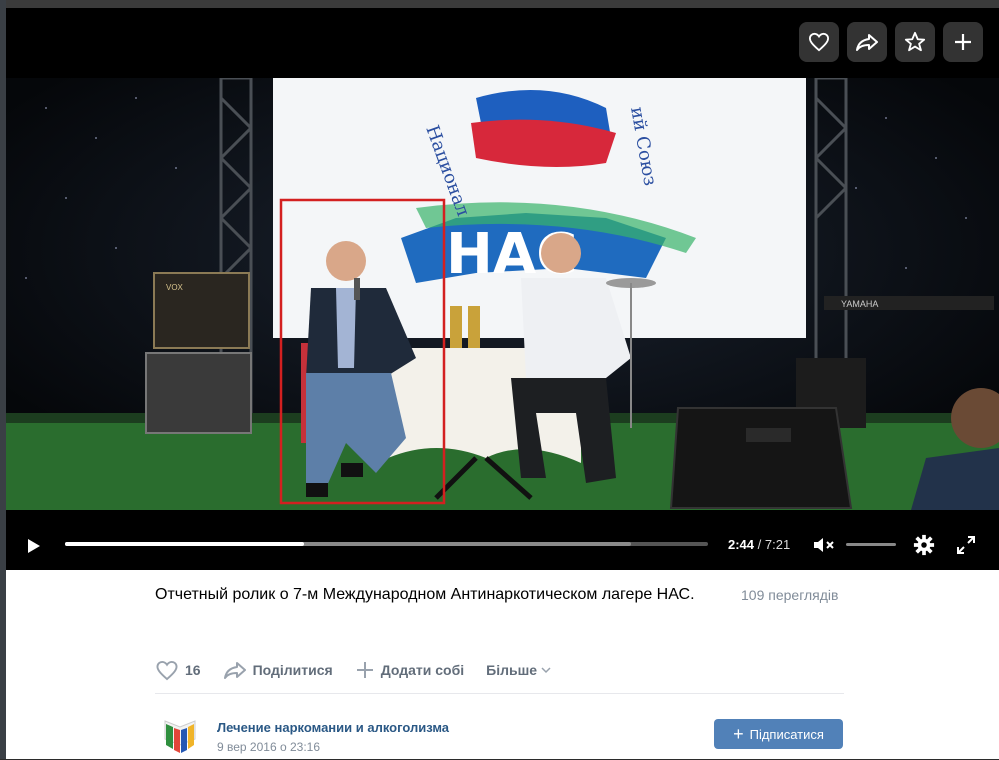  Describe the element at coordinates (790, 595) in the screenshot. I see `view-count: 109 переглядів` at that location.